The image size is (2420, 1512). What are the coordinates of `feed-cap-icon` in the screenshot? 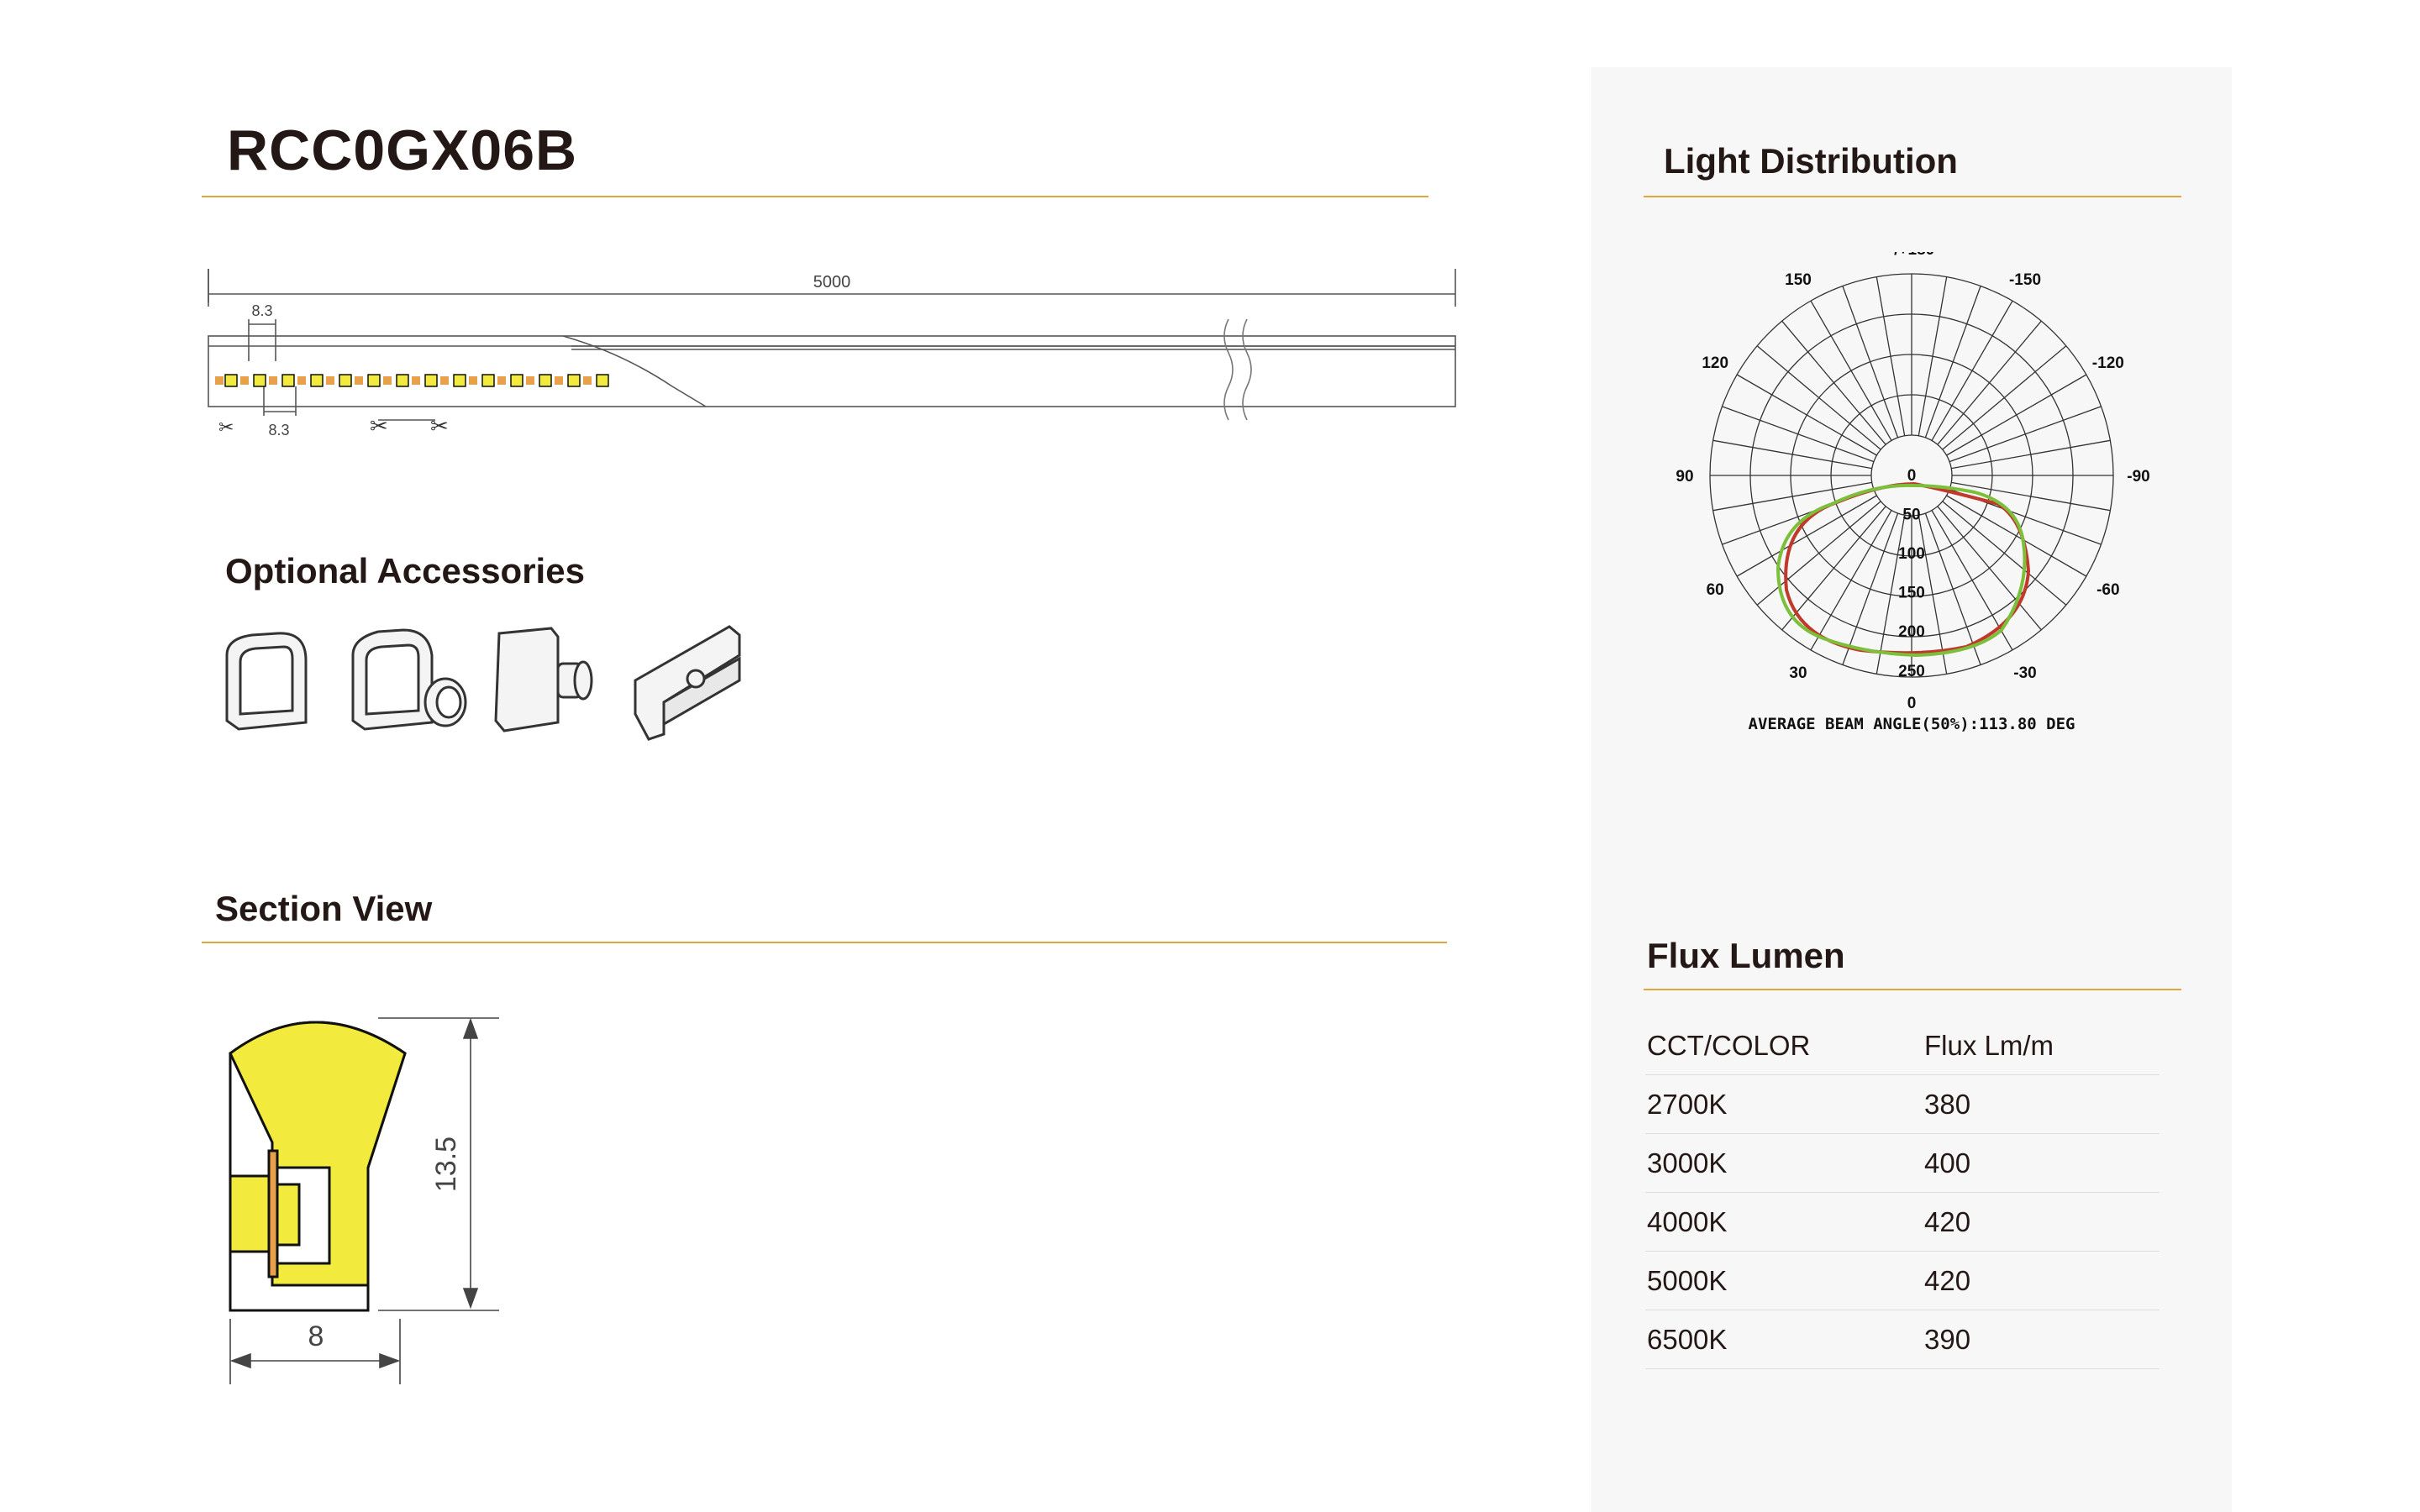 It's located at (409, 679).